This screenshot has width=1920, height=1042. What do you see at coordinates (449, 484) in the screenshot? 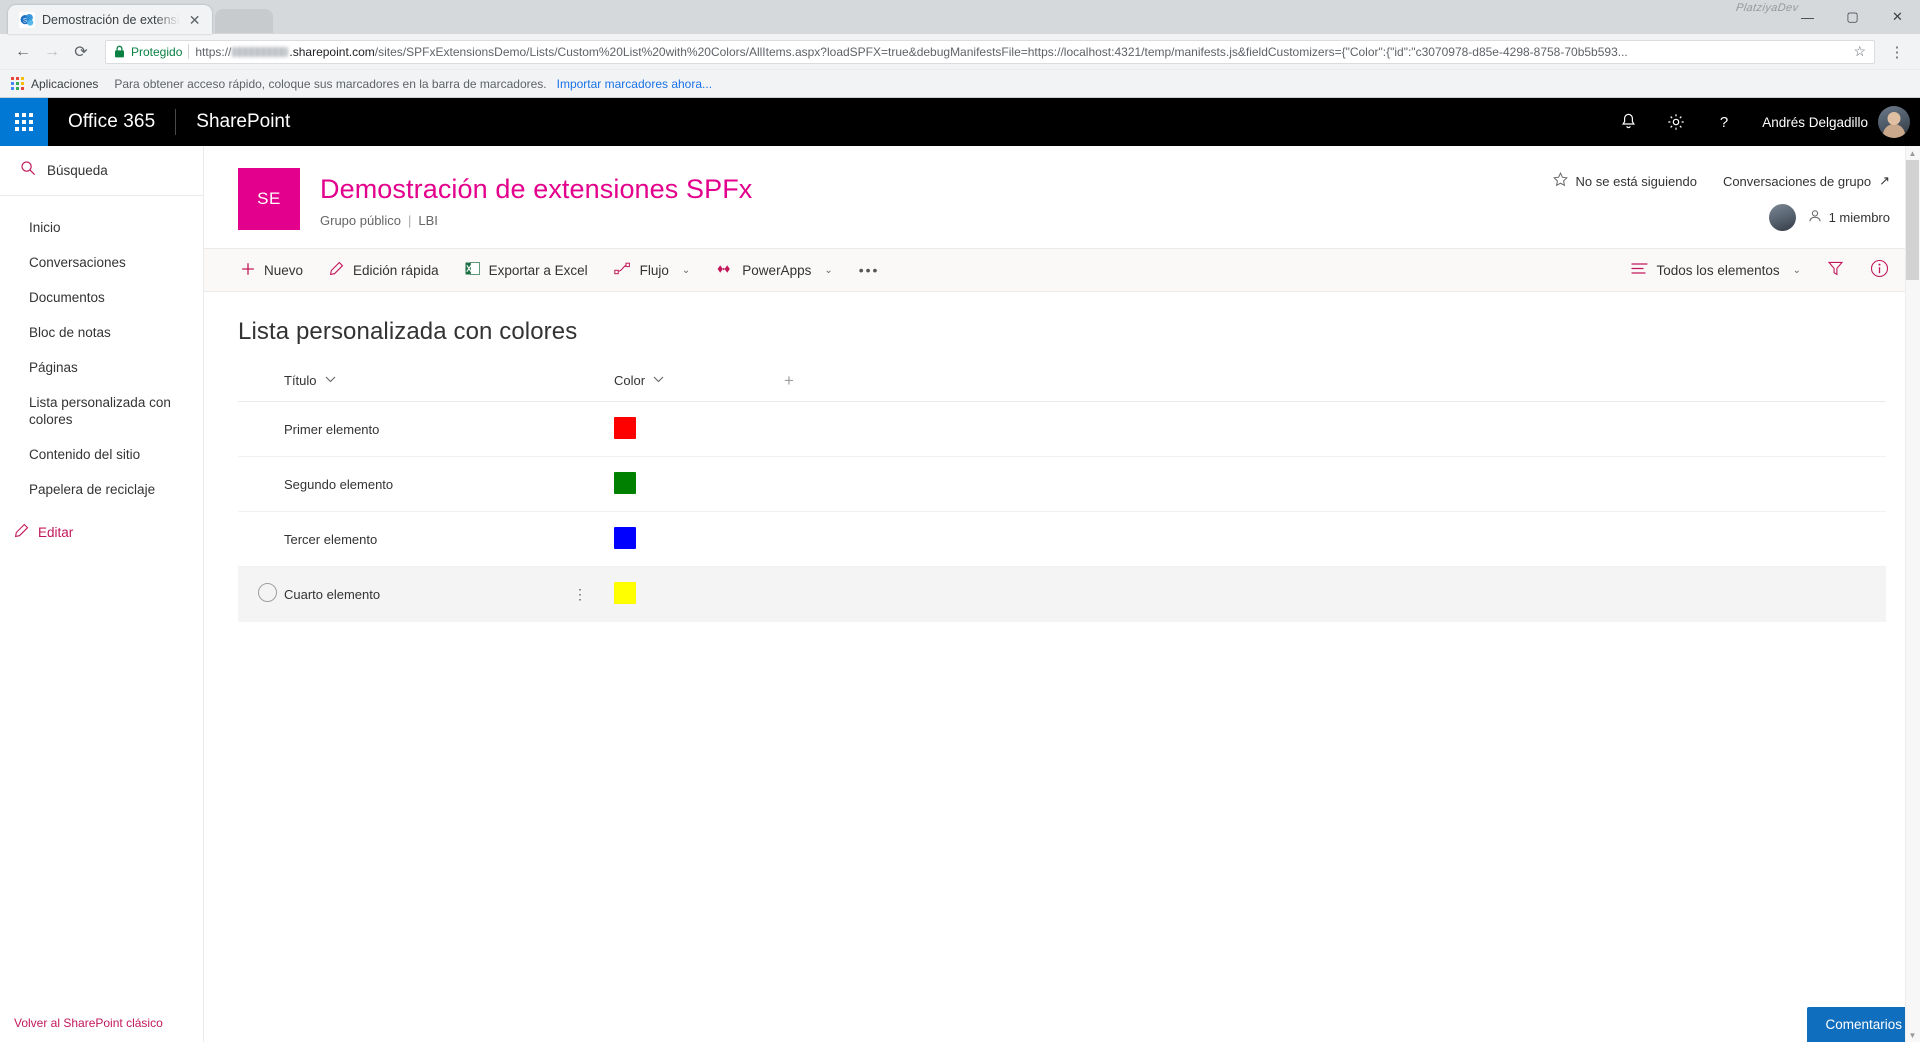
I see `row-title-cell: Segundo elemento` at bounding box center [449, 484].